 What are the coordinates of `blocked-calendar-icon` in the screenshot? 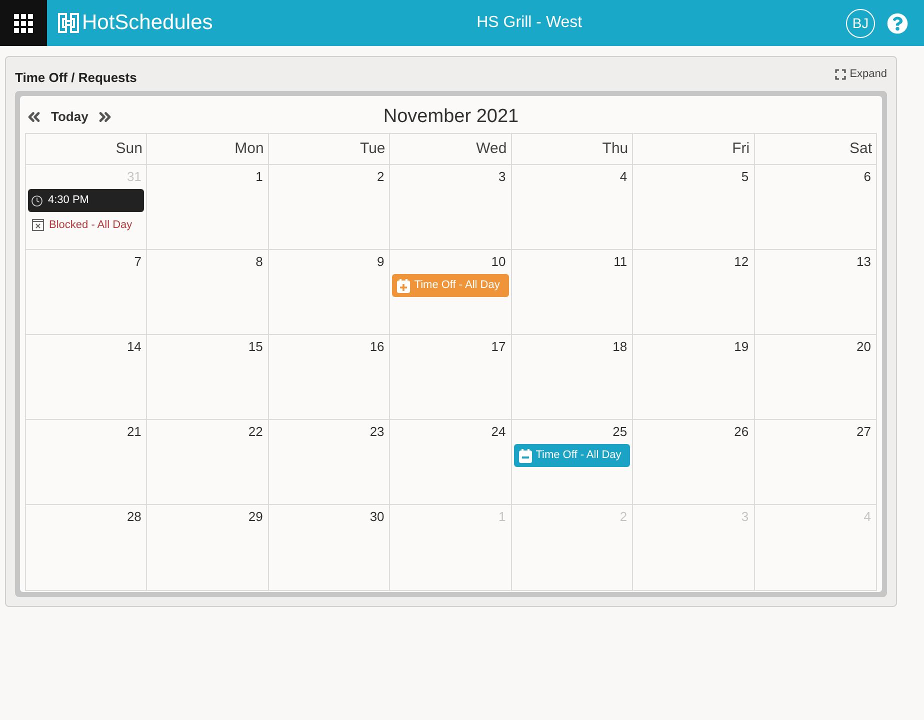 It's located at (38, 225).